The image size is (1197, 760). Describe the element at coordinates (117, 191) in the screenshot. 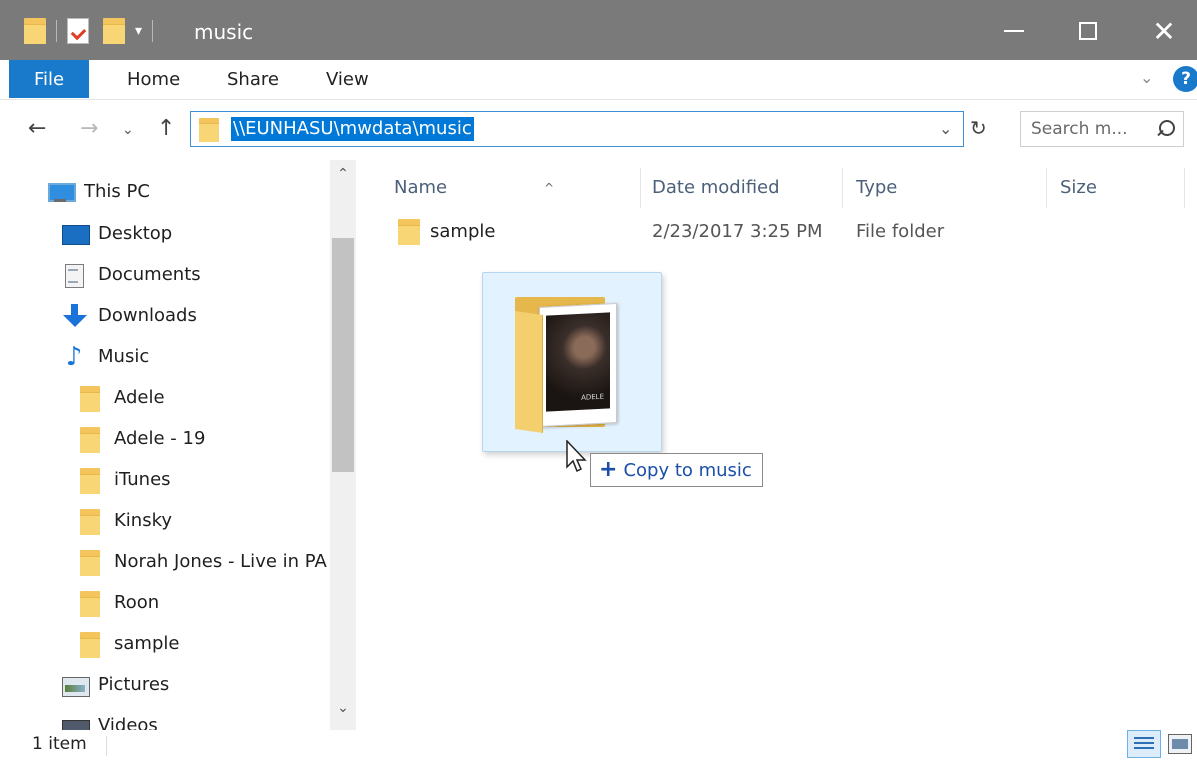

I see `sidebar-item-label: This PC` at that location.